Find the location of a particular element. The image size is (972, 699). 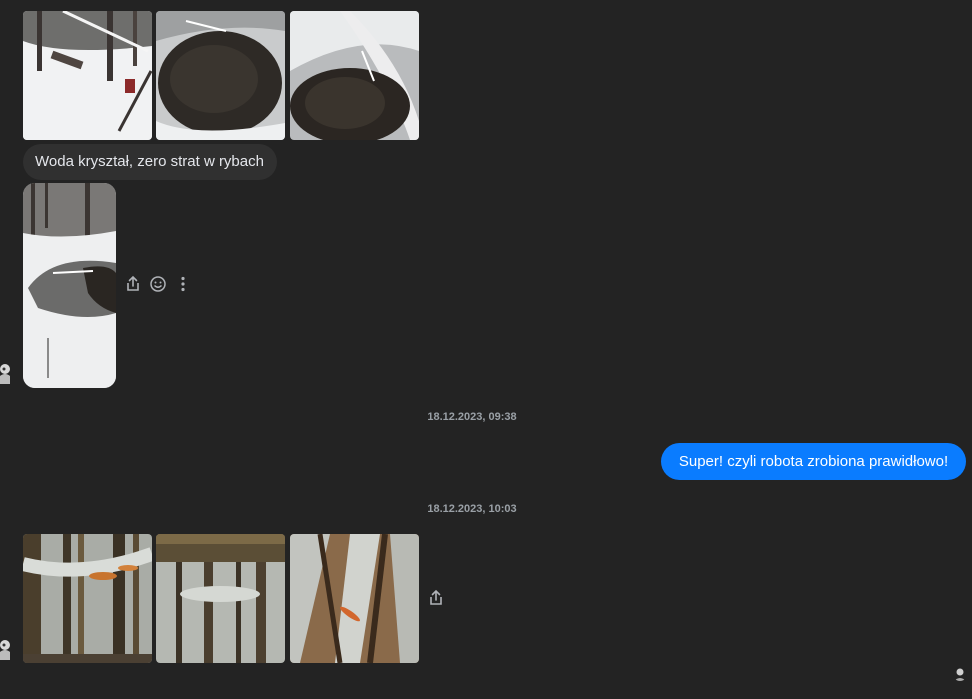

read-receipt-avatar is located at coordinates (960, 674).